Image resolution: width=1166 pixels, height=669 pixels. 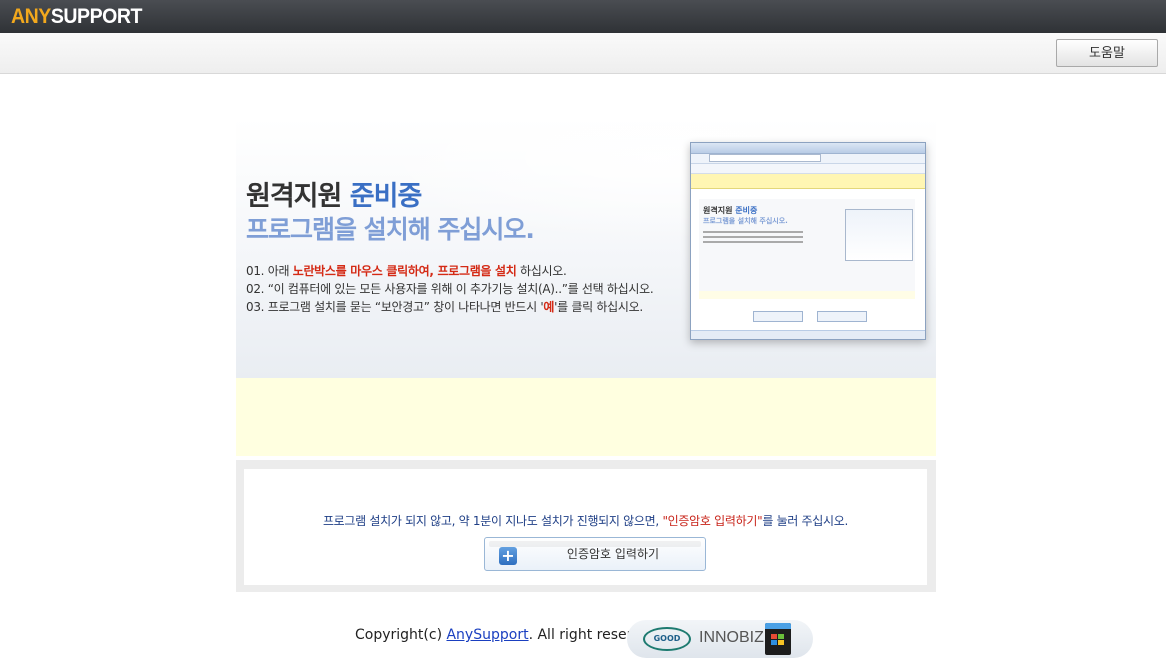 What do you see at coordinates (808, 148) in the screenshot?
I see `preview-titlebar` at bounding box center [808, 148].